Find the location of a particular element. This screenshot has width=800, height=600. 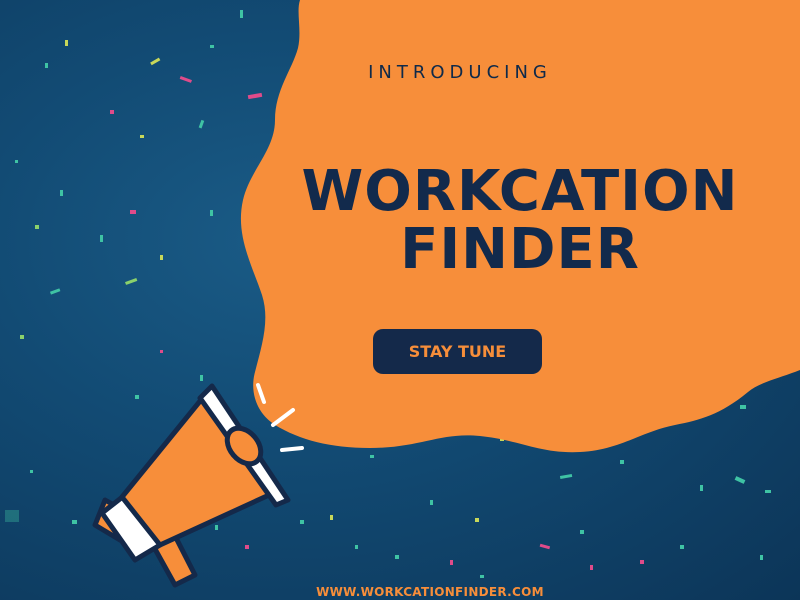

website-link: WWW.WORKCATIONFINDER.COM is located at coordinates (430, 592).